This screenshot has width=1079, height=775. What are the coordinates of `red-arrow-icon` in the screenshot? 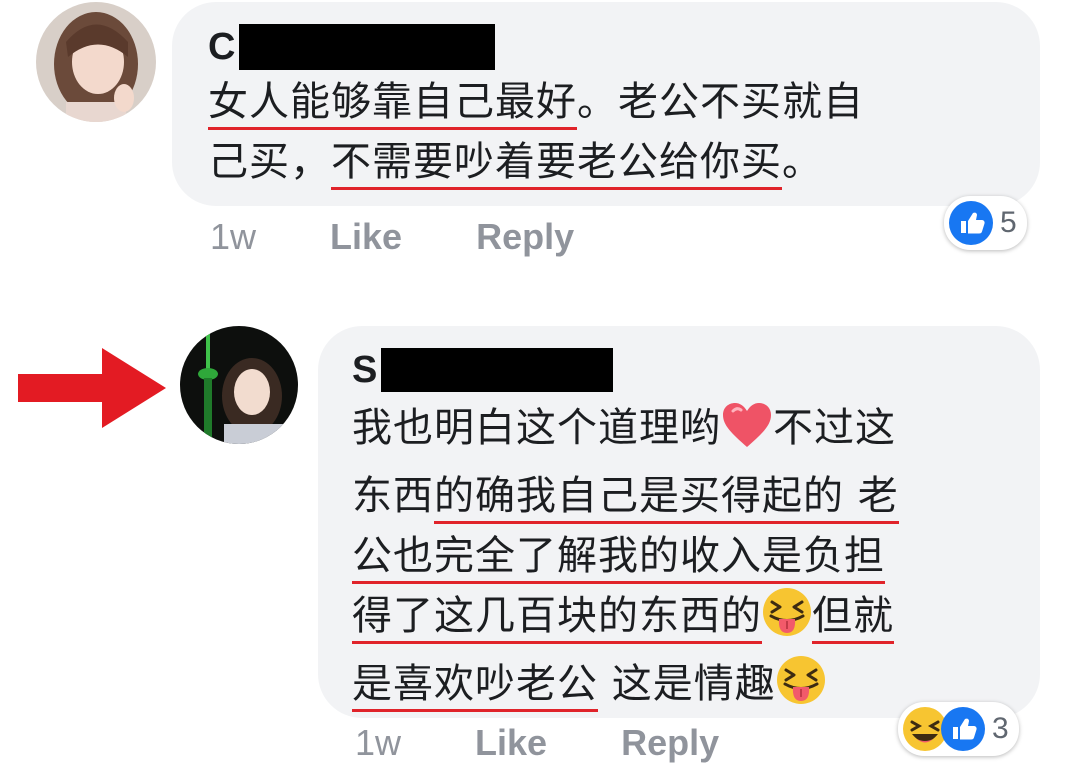 It's located at (92, 388).